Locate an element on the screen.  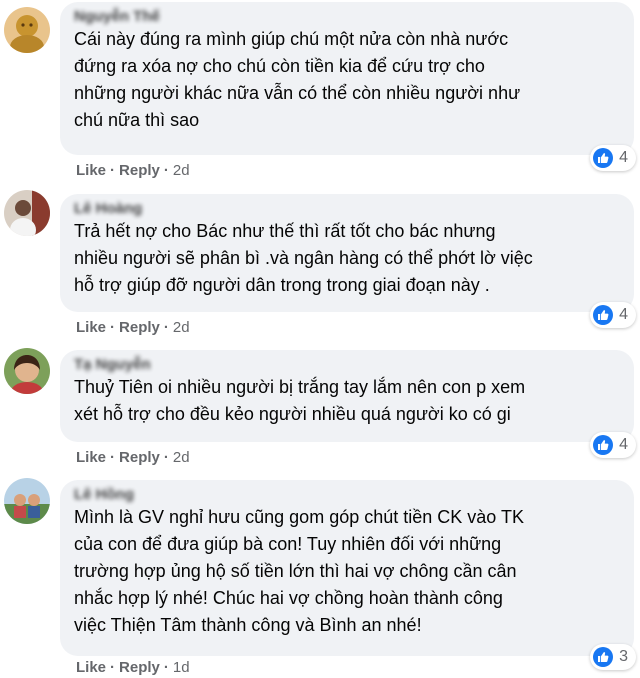
reaction-count-value: 3 is located at coordinates (623, 656).